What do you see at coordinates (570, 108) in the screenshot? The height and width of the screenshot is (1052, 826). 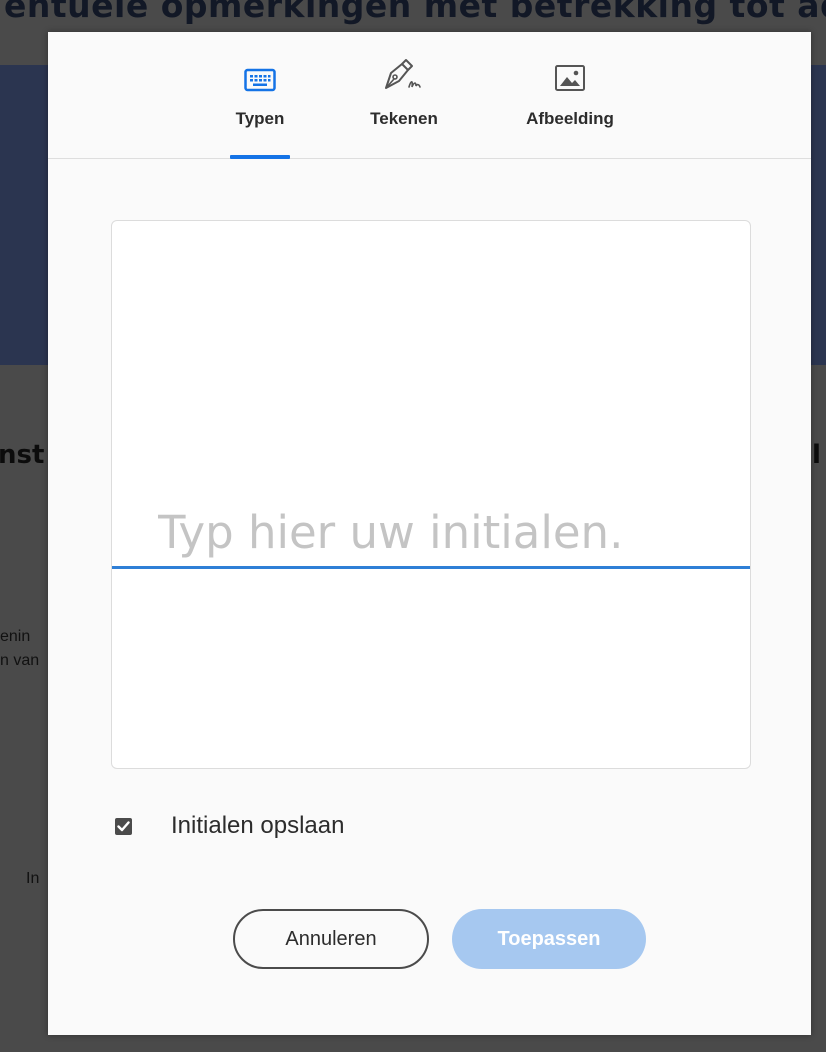 I see `tab-afbeelding: Afbeelding` at bounding box center [570, 108].